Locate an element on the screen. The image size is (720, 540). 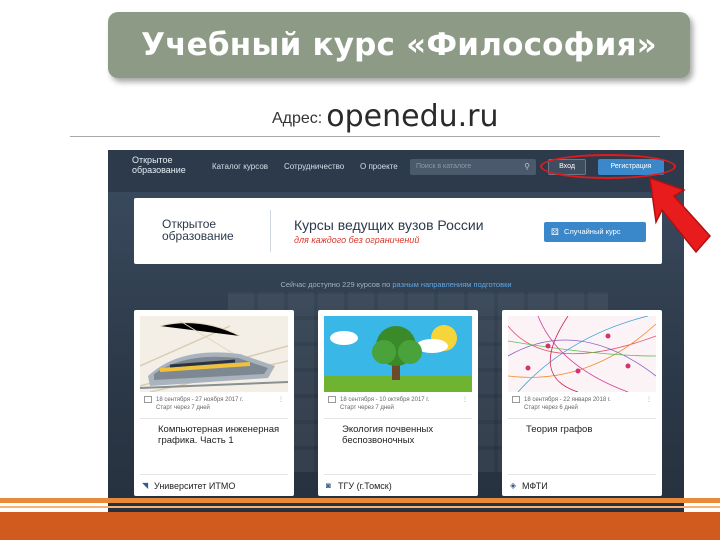
slide-title: Учебный курс «Философия» is located at coordinates (399, 45).